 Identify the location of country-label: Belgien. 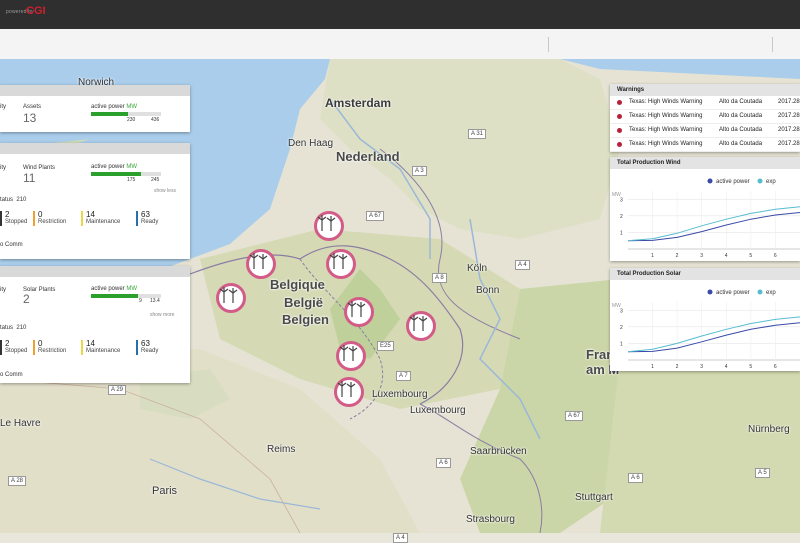
(305, 319).